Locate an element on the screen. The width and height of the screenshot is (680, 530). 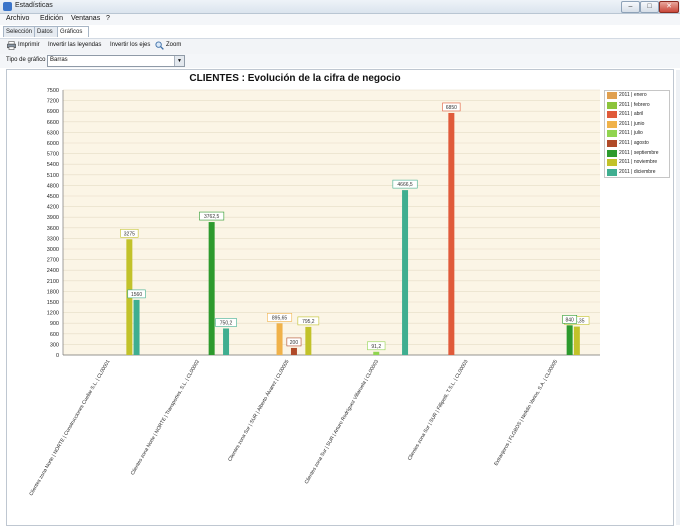
y-tick-label: 5100 is located at coordinates (53, 176).